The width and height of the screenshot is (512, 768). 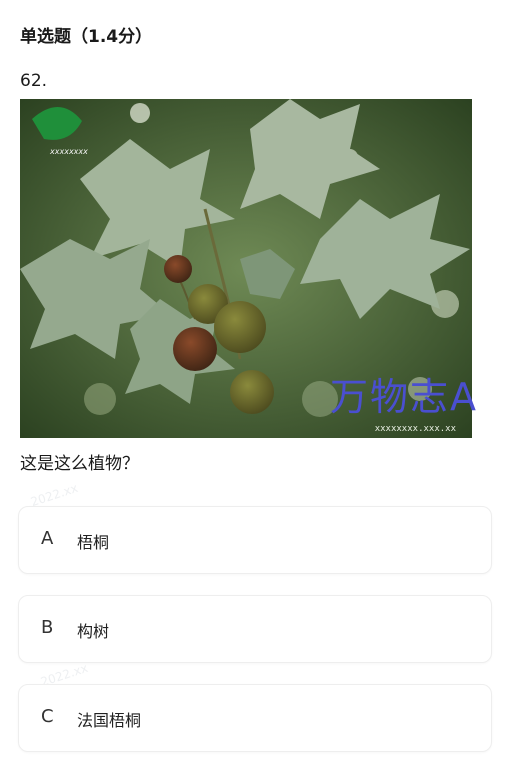 What do you see at coordinates (47, 627) in the screenshot?
I see `option-letter: B` at bounding box center [47, 627].